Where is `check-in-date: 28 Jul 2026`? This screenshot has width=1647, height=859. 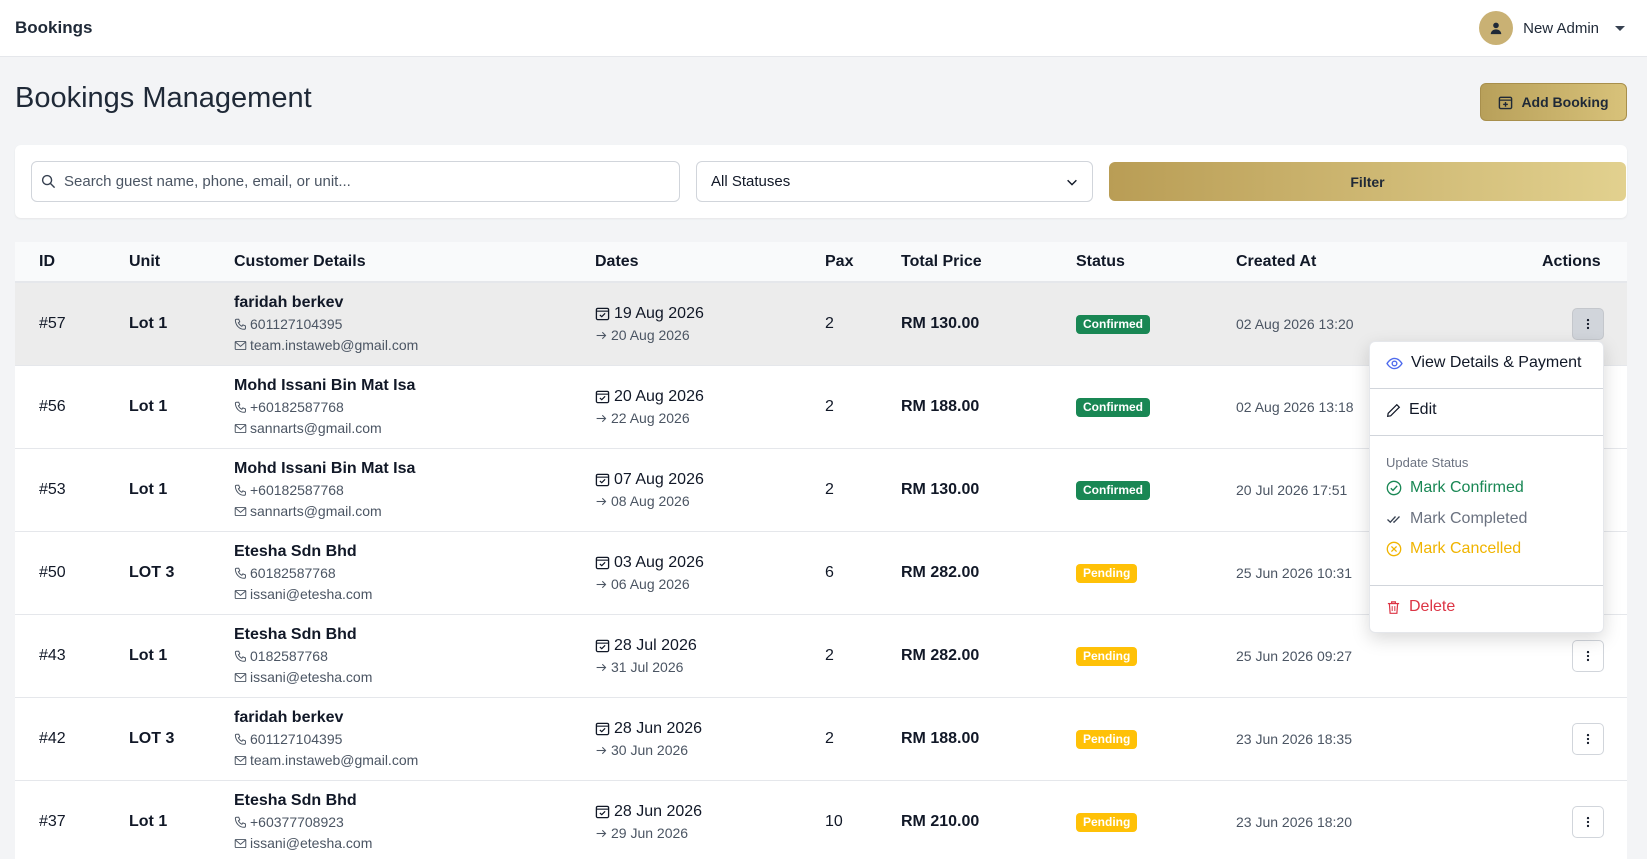 check-in-date: 28 Jul 2026 is located at coordinates (646, 645).